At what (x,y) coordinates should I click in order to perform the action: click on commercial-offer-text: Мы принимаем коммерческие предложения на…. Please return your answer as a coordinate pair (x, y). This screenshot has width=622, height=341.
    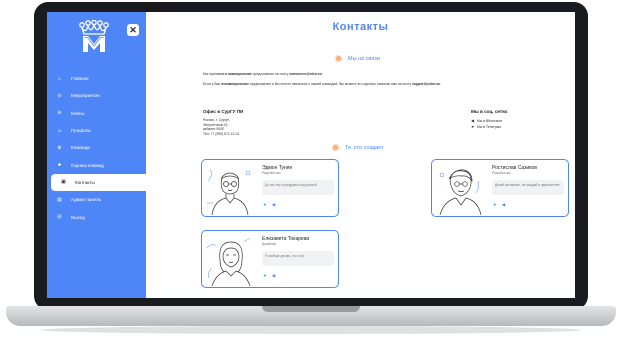
    Looking at the image, I should click on (262, 74).